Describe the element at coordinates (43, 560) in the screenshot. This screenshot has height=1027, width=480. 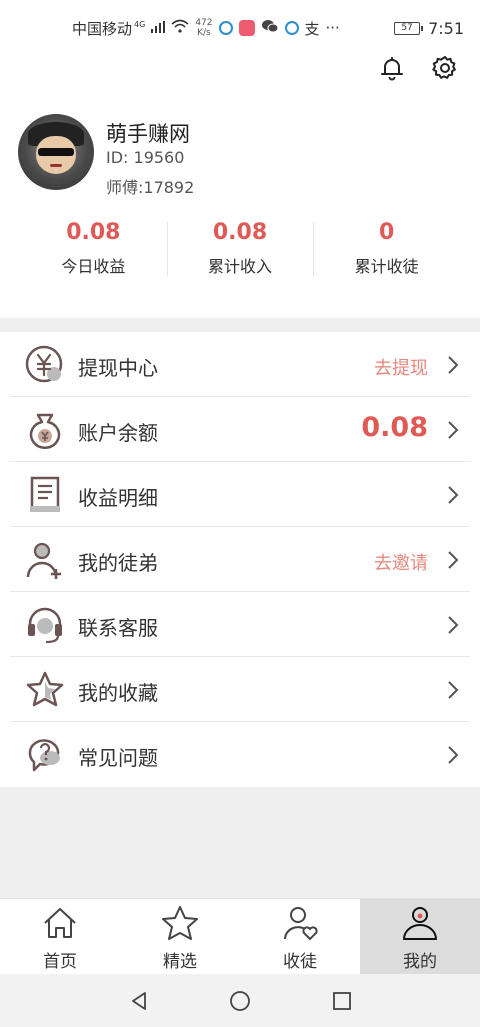
I see `add-user-icon` at that location.